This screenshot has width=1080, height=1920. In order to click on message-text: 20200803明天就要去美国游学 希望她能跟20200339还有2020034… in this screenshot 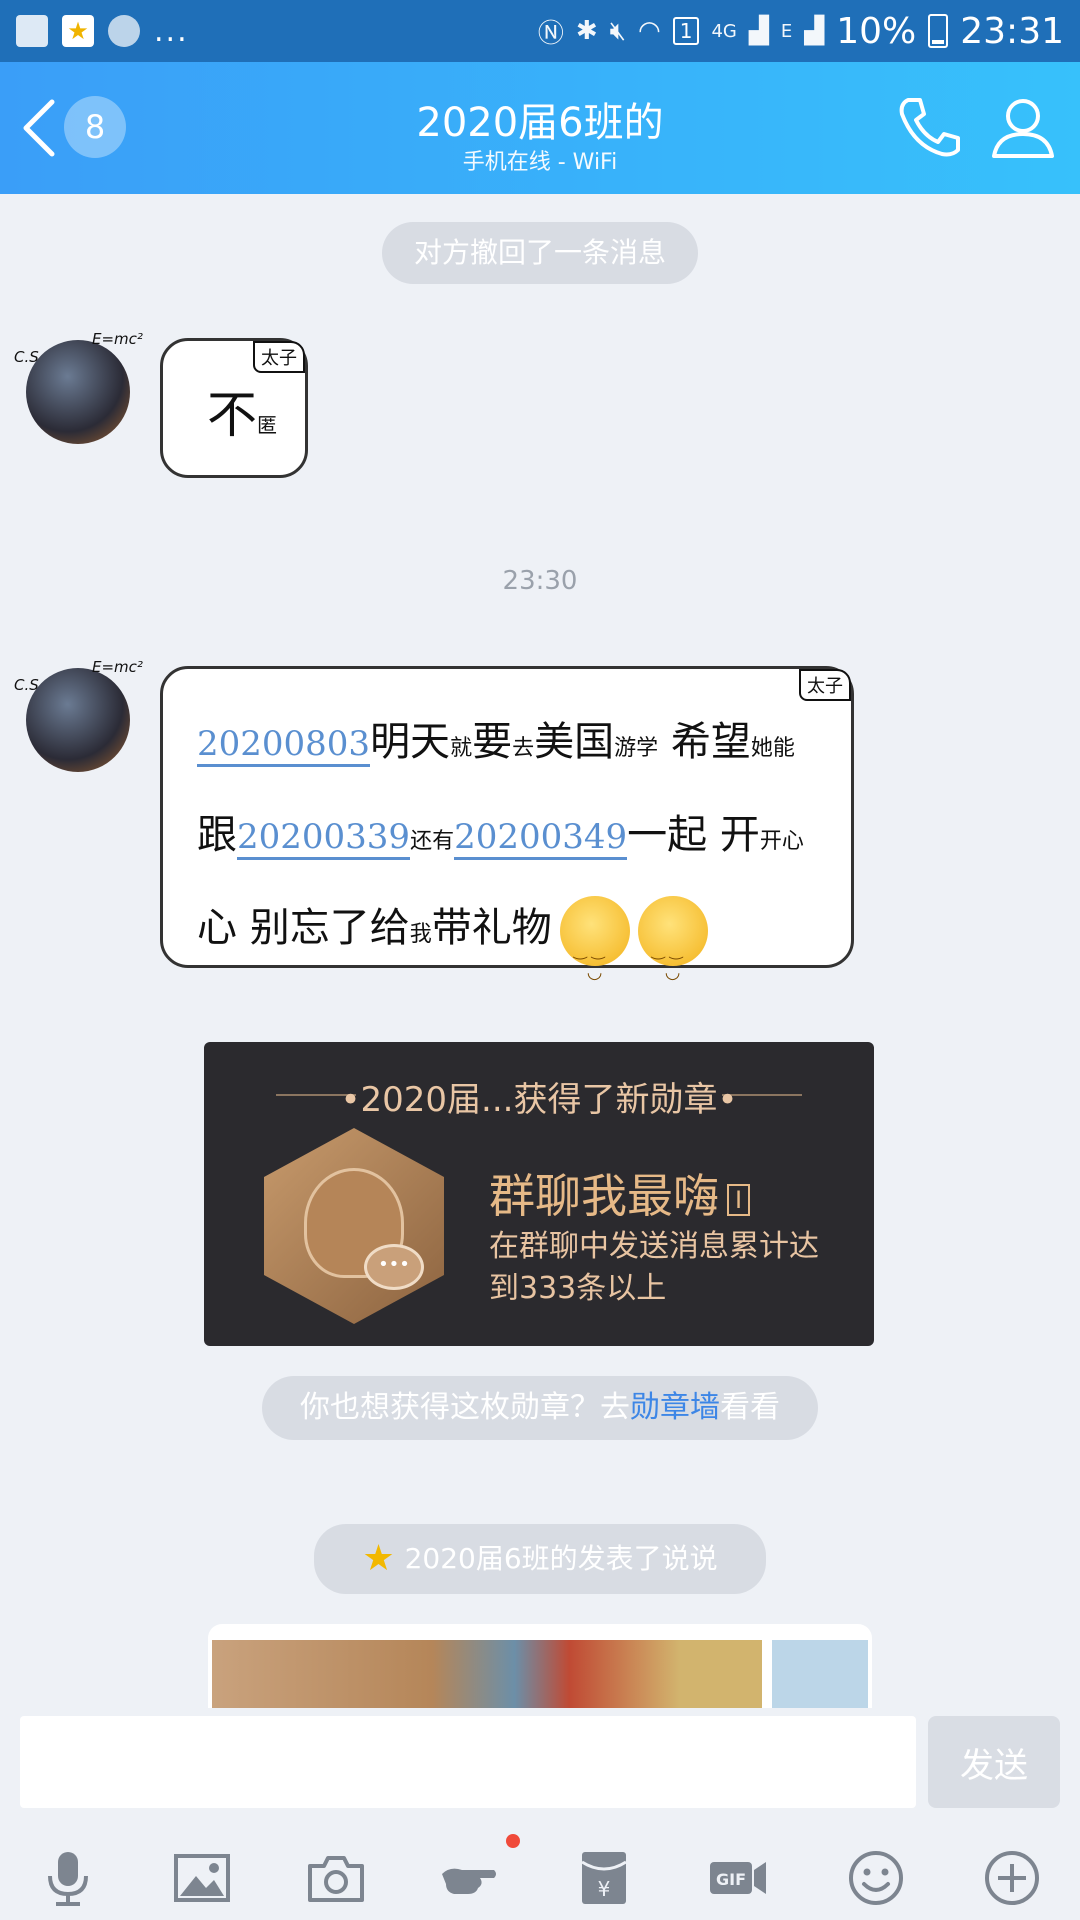, I will do `click(507, 857)`.